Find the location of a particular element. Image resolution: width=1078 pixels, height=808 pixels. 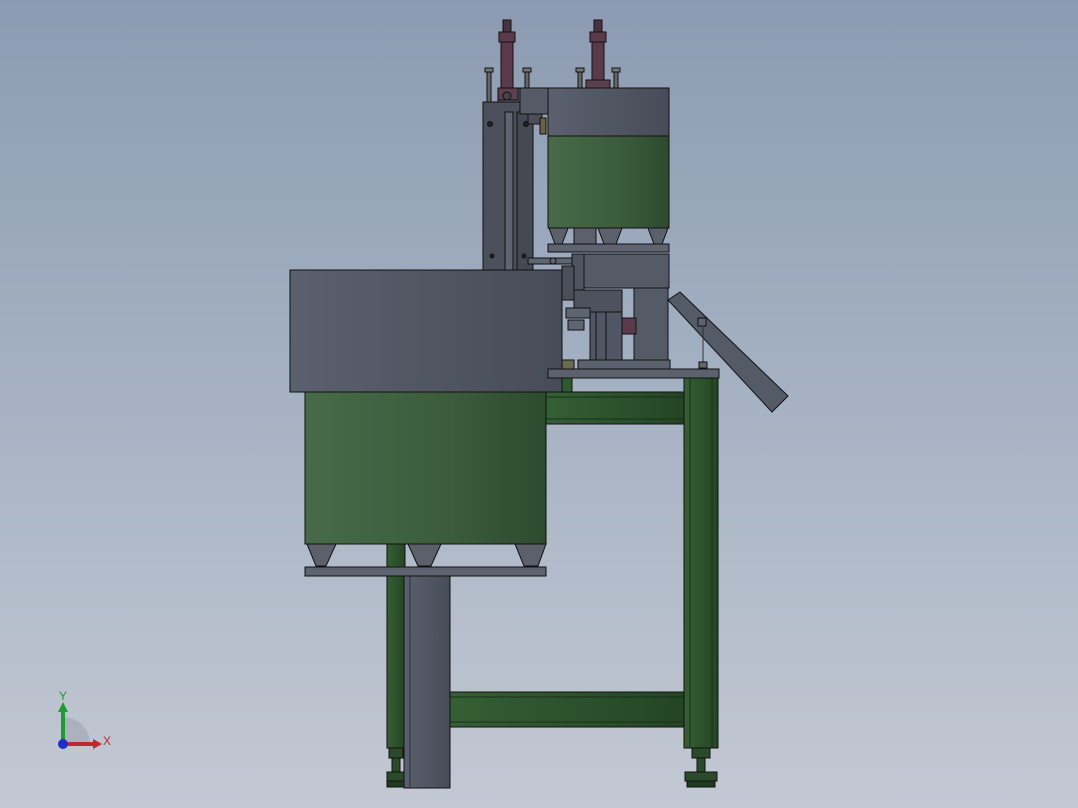

z-axis-marker is located at coordinates (63, 744).